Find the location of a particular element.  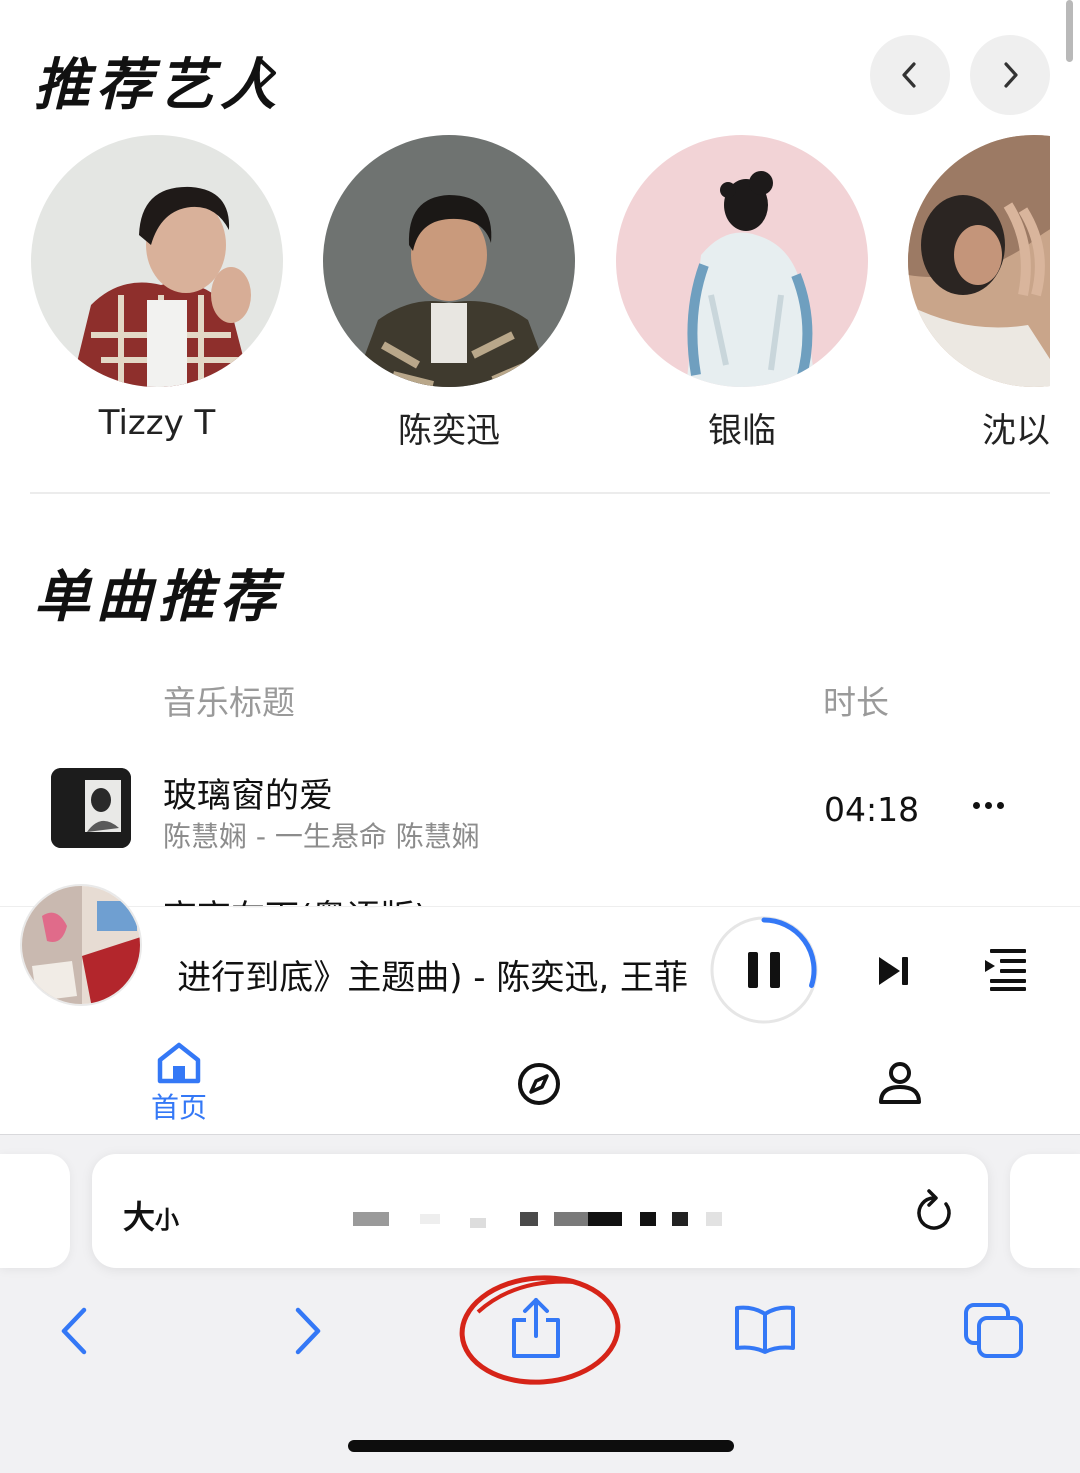

reload-icon is located at coordinates (934, 1210).